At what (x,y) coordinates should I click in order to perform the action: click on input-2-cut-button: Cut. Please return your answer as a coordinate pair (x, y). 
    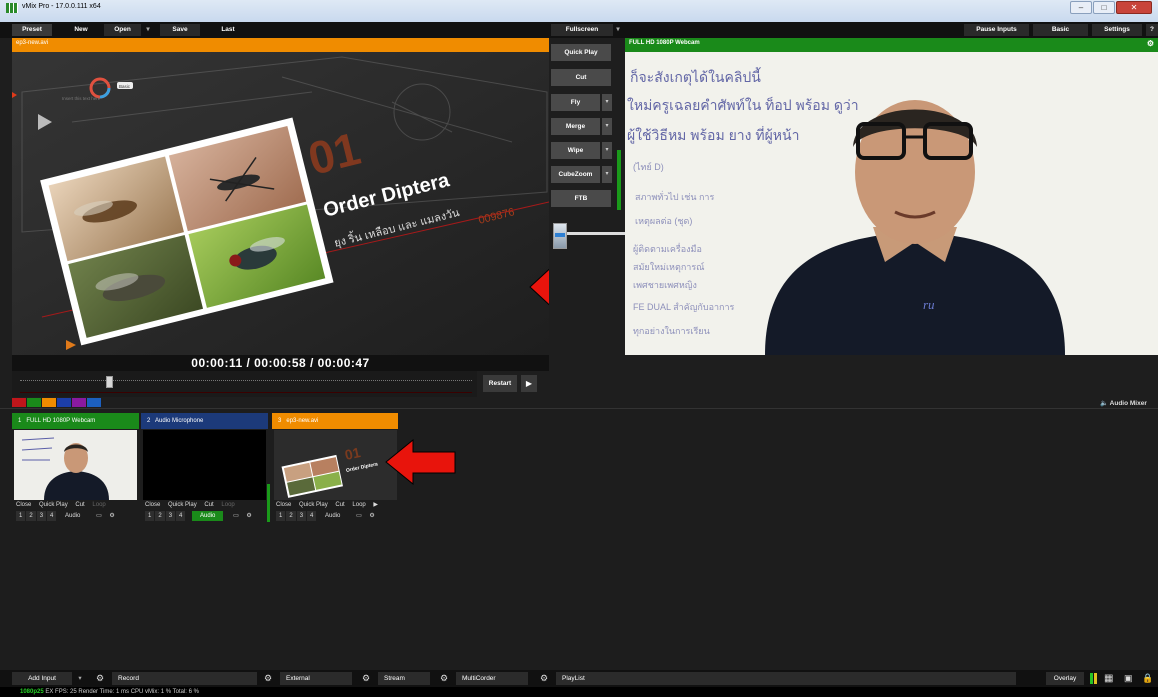
    Looking at the image, I should click on (208, 505).